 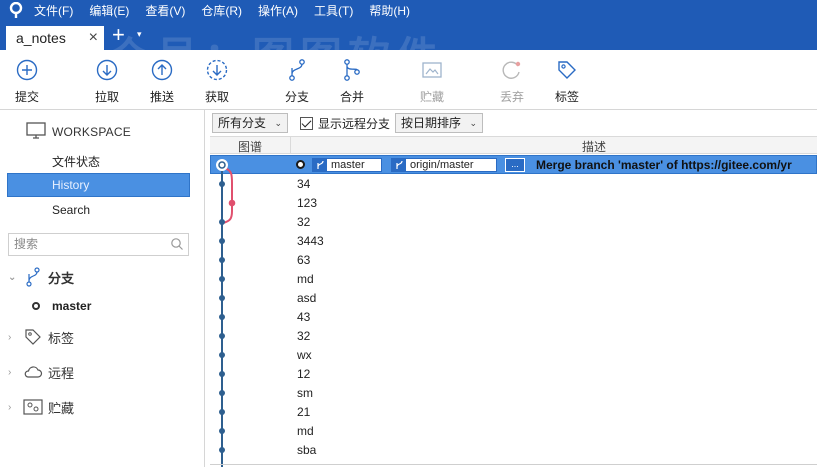 I want to click on section-tags-label: 标签, so click(x=61, y=338).